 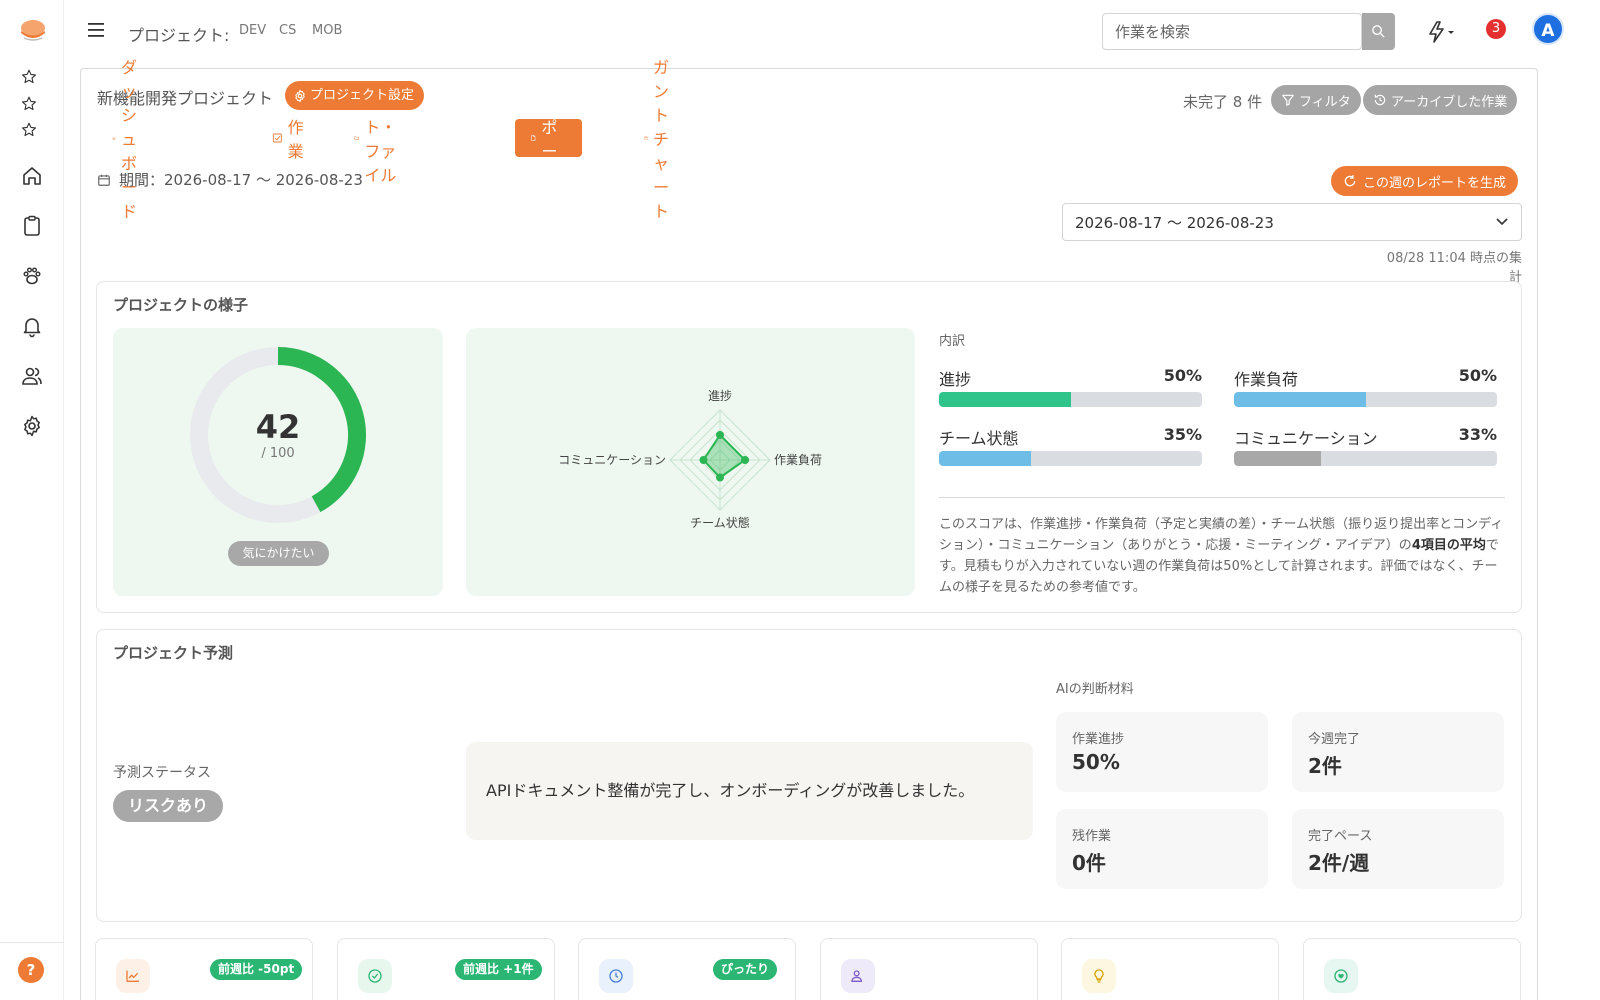 I want to click on metric-workload-bar-fill, so click(x=1300, y=399).